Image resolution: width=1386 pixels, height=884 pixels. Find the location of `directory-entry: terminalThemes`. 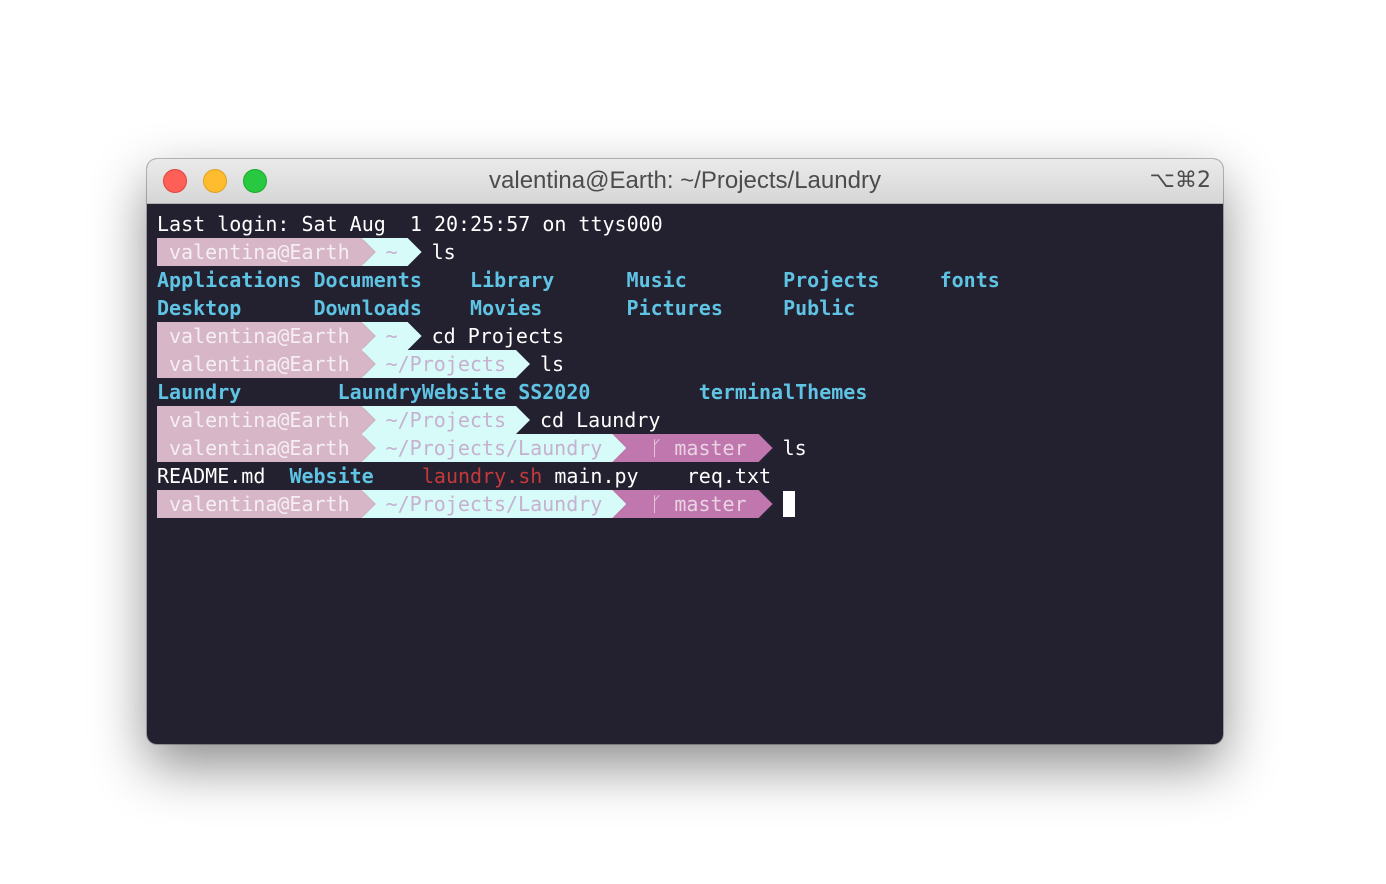

directory-entry: terminalThemes is located at coordinates (783, 392).